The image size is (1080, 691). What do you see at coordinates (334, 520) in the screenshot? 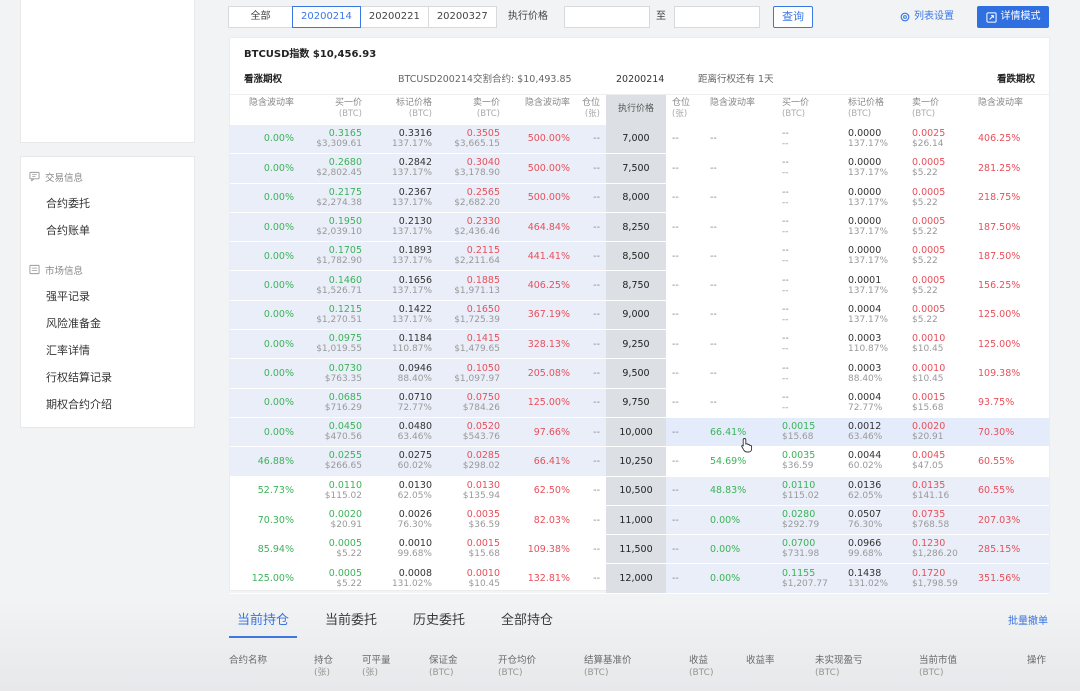
I see `call-bid-price: 0.0020 $20.91` at bounding box center [334, 520].